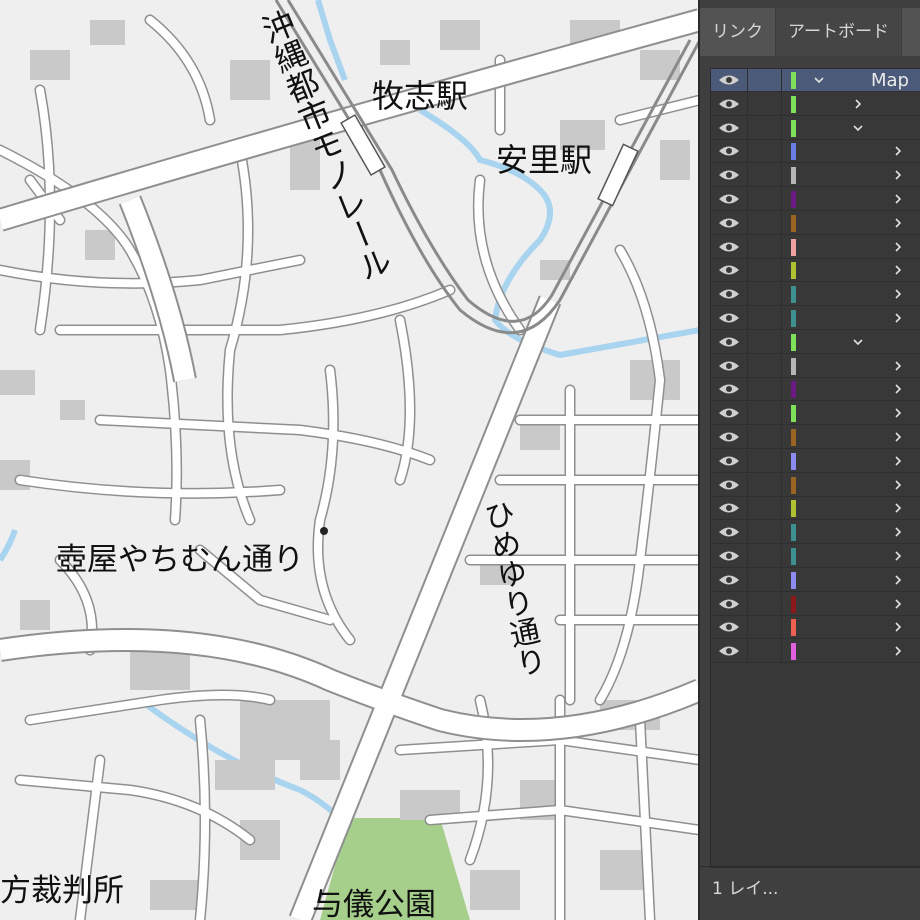 The width and height of the screenshot is (920, 920). Describe the element at coordinates (738, 32) in the screenshot. I see `tab-links: リンク` at that location.